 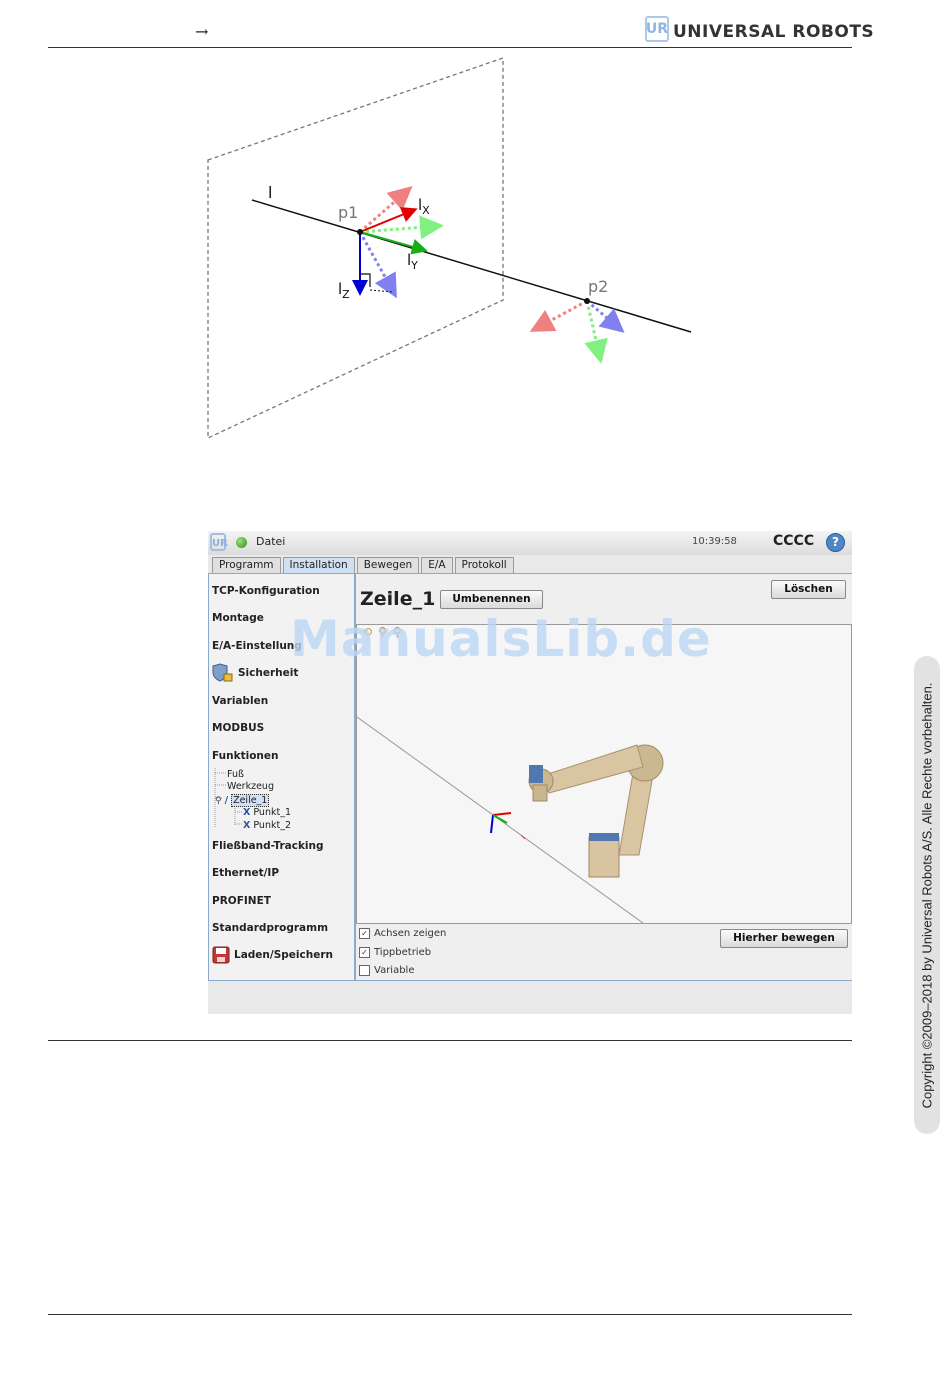 I want to click on ly-label: lY, so click(x=412, y=261).